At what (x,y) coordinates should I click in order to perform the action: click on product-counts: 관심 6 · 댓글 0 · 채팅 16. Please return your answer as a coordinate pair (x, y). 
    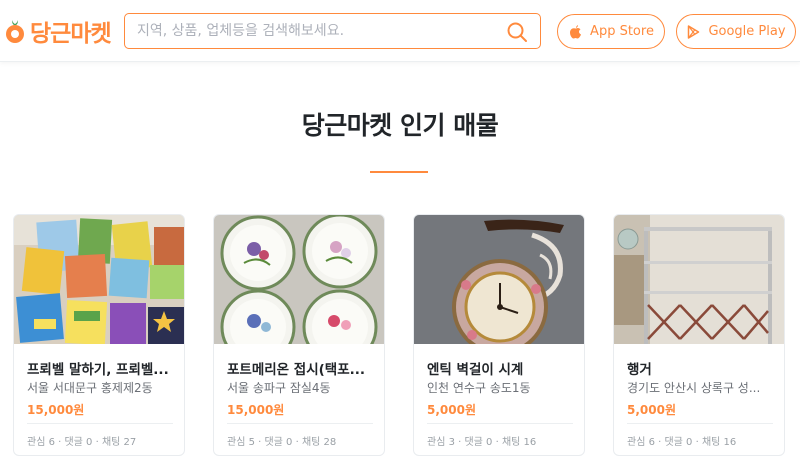
    Looking at the image, I should click on (682, 442).